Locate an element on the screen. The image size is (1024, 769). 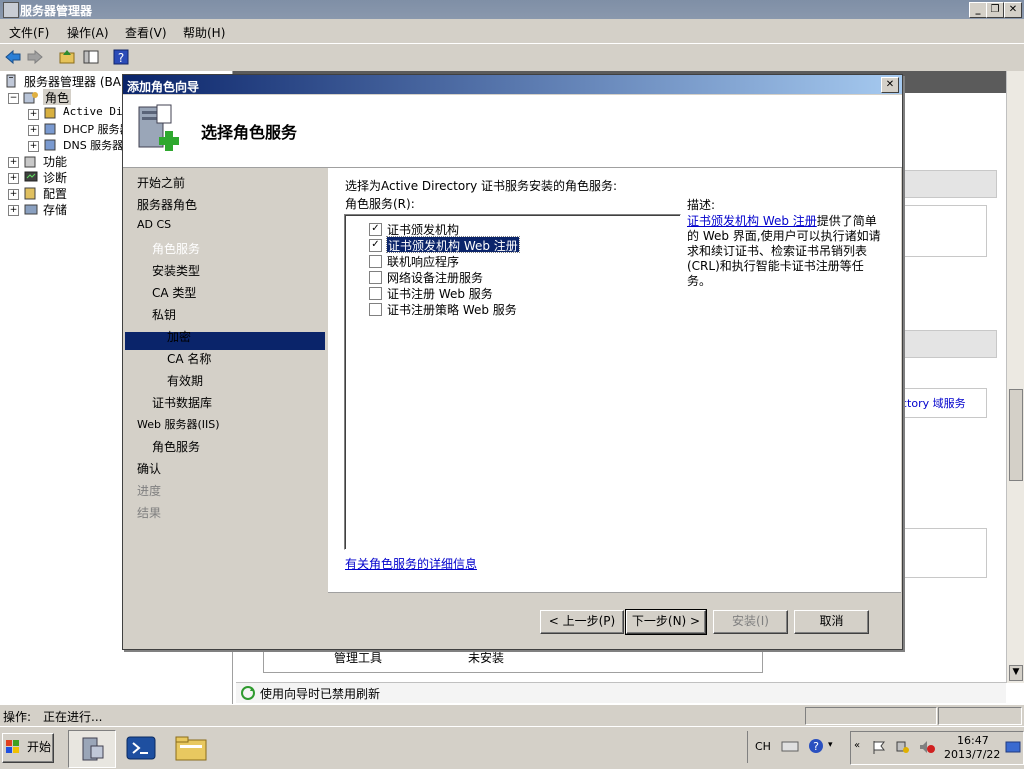
forward-arrow-icon is located at coordinates (35, 57).